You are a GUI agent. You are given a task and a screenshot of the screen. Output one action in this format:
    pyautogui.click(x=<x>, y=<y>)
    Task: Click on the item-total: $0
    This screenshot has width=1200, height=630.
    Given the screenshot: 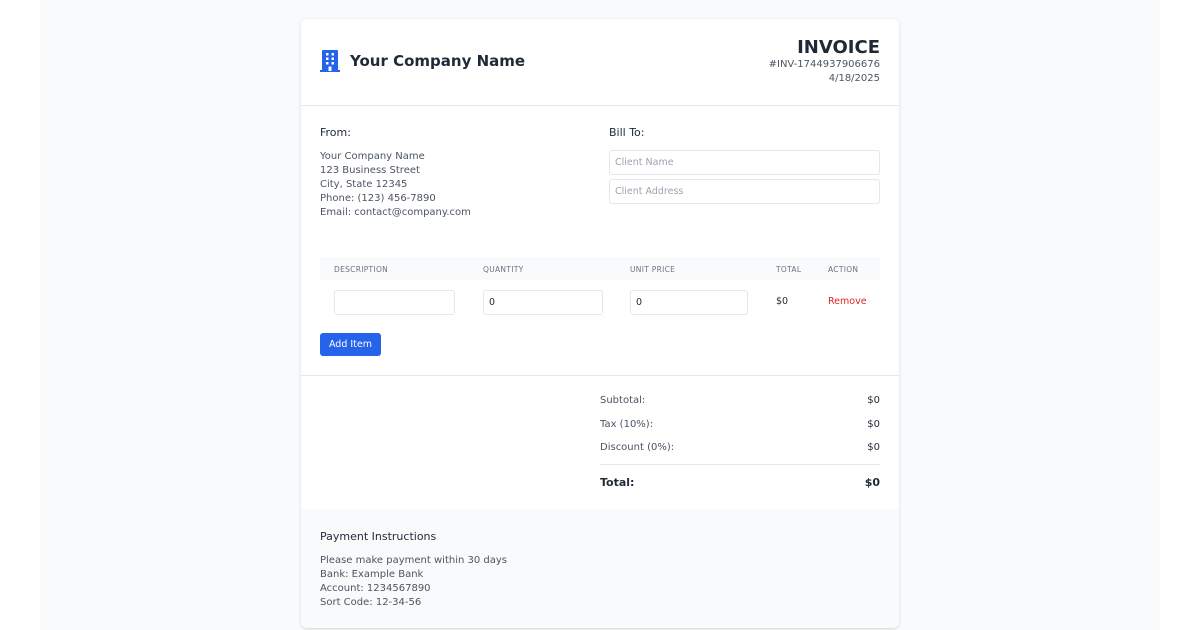 What is the action you would take?
    pyautogui.click(x=782, y=301)
    